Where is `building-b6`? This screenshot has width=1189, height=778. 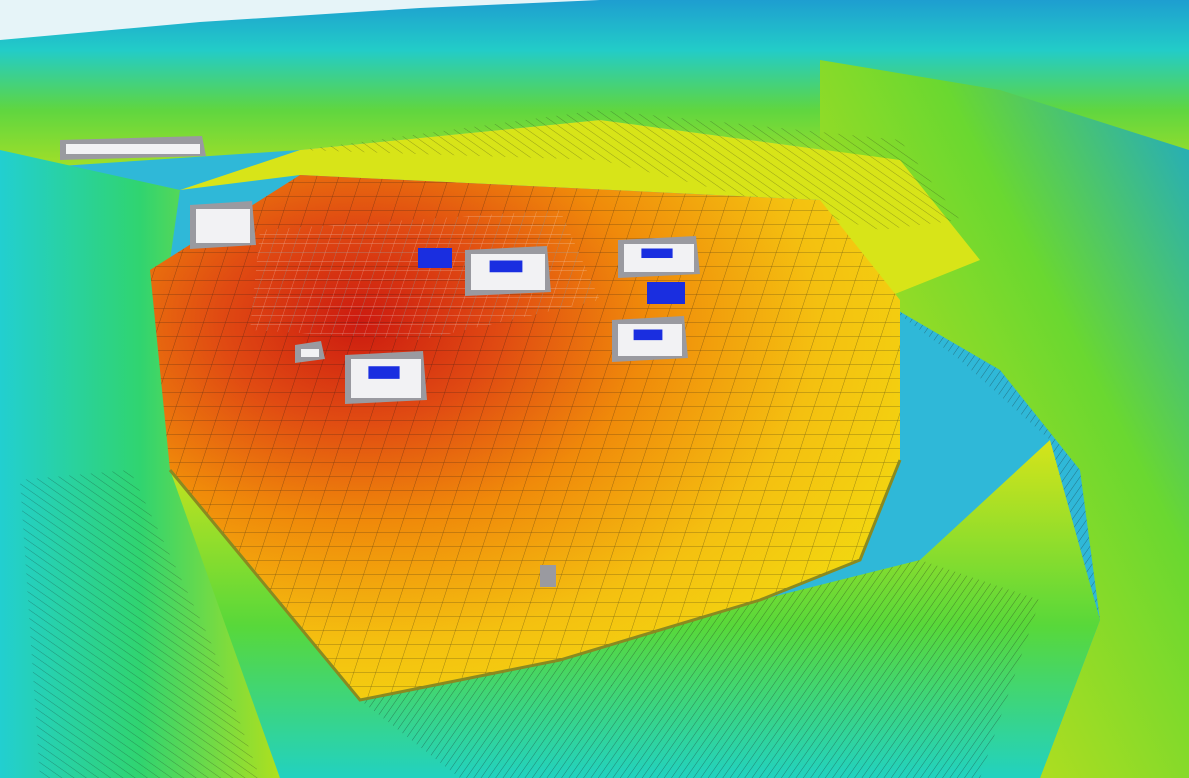 building-b6 is located at coordinates (133, 148).